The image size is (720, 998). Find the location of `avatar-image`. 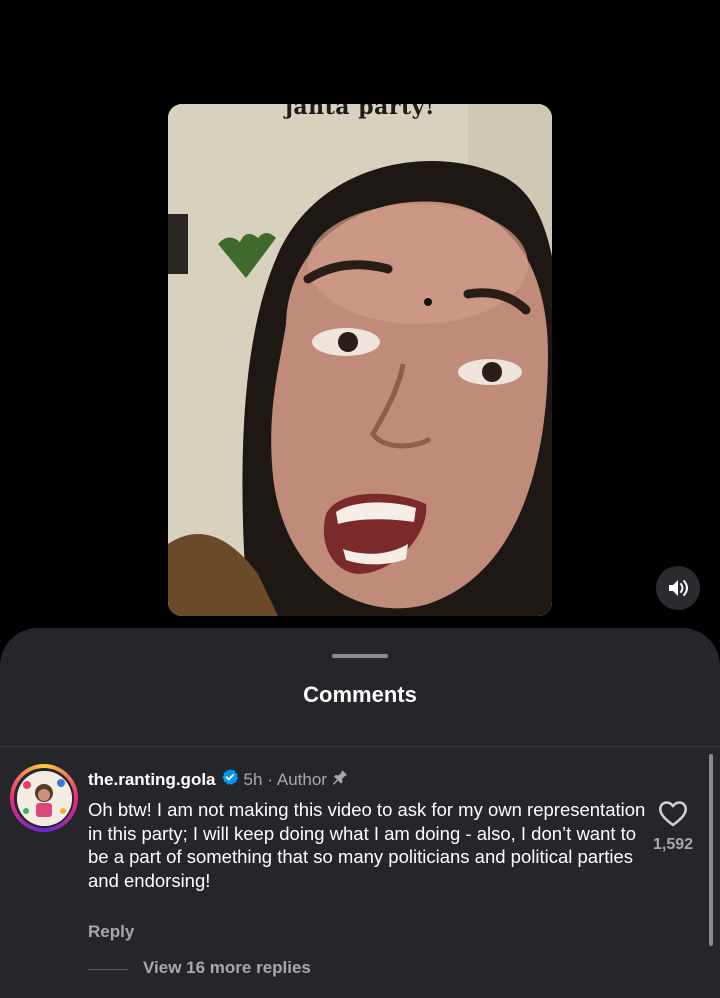

avatar-image is located at coordinates (44, 798).